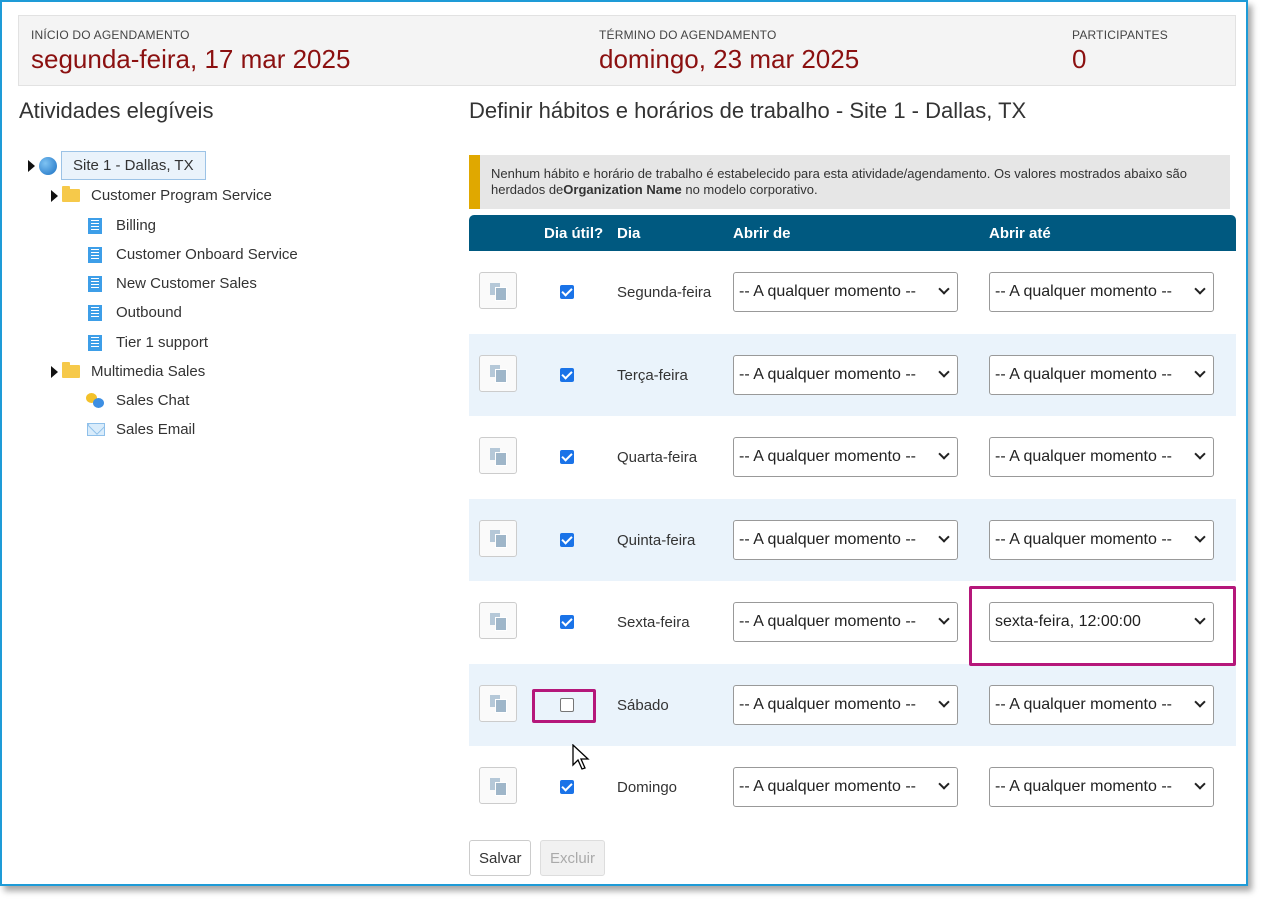  Describe the element at coordinates (191, 59) in the screenshot. I see `start-value: segunda-feira, 17 mar 2025` at that location.